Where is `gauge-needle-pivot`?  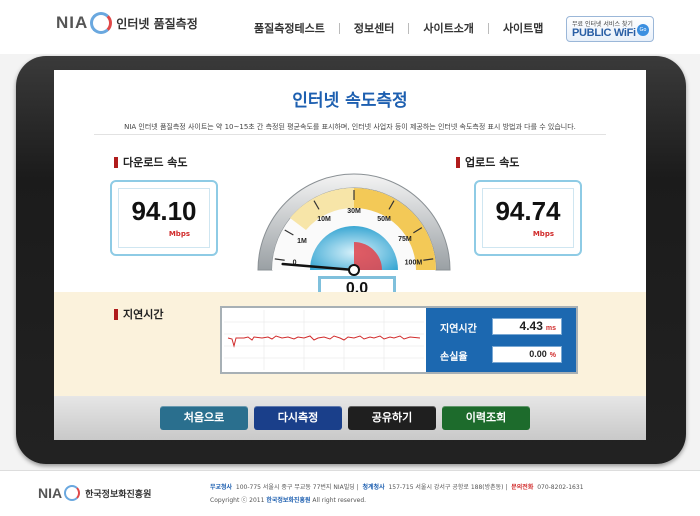
gauge-needle-pivot is located at coordinates (354, 270).